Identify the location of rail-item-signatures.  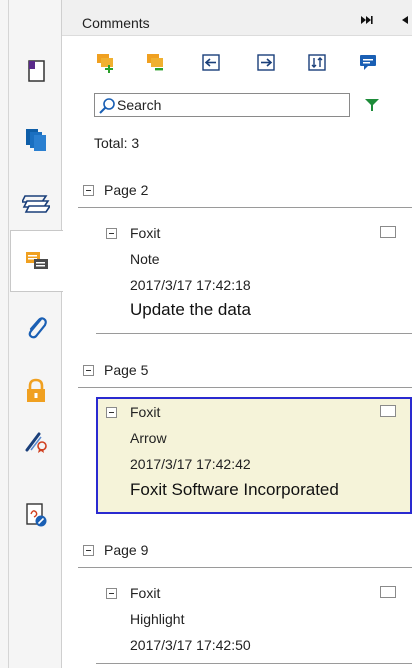
(35, 441).